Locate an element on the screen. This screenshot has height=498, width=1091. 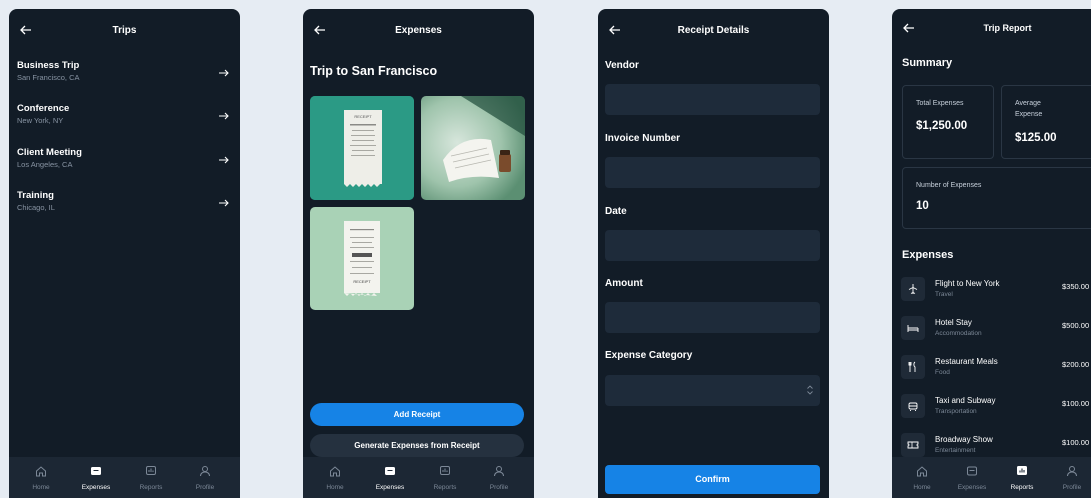
invoice-number-label: Invoice Number is located at coordinates (643, 138).